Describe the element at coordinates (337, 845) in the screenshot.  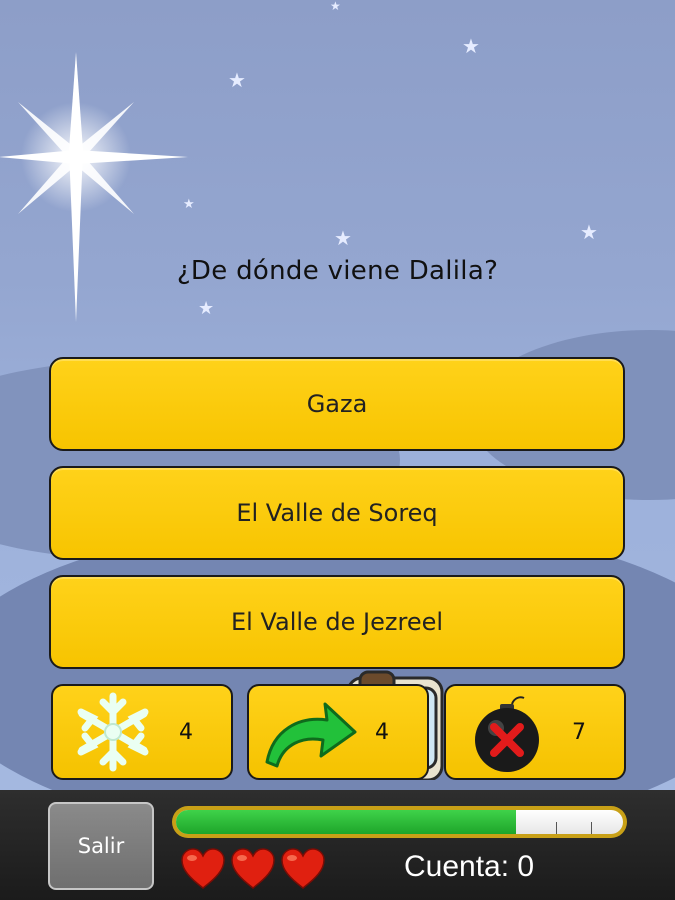
I see `bottom-bar: Salir Cuenta: 0` at that location.